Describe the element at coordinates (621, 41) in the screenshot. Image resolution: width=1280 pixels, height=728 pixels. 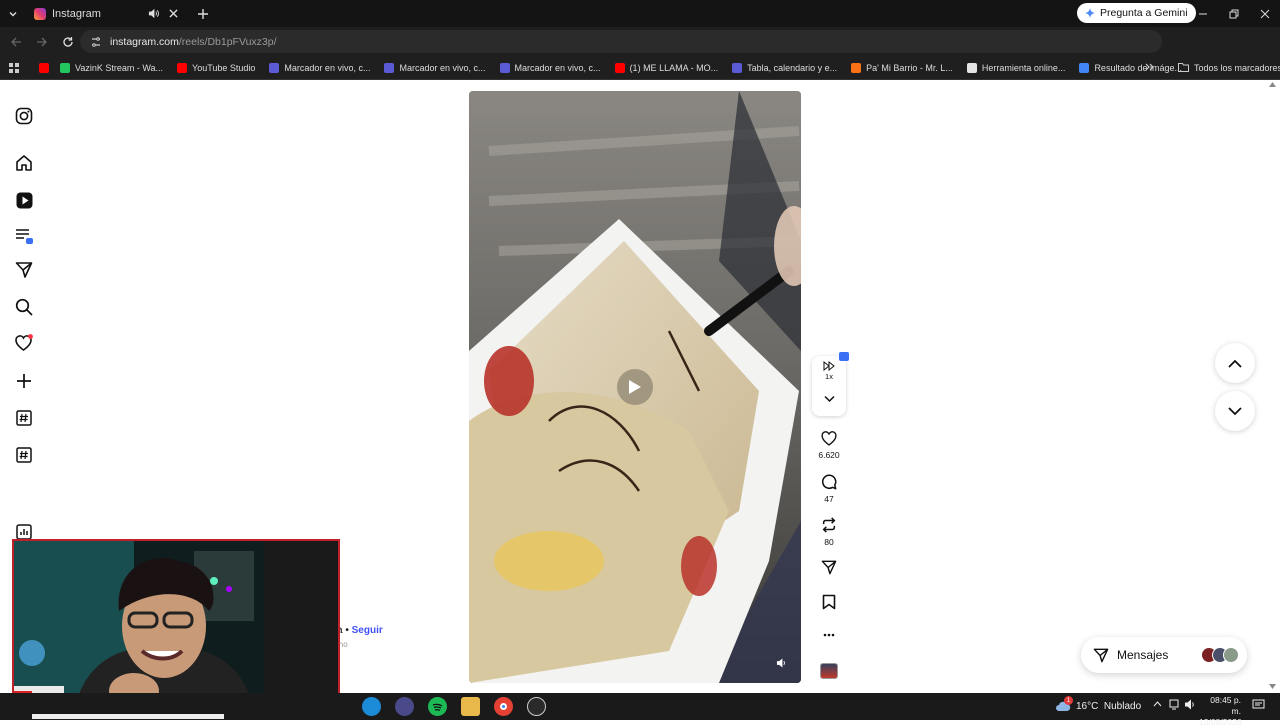
I see `address-bar: instagram.com/reels/Db1pFVuxz3p/` at that location.